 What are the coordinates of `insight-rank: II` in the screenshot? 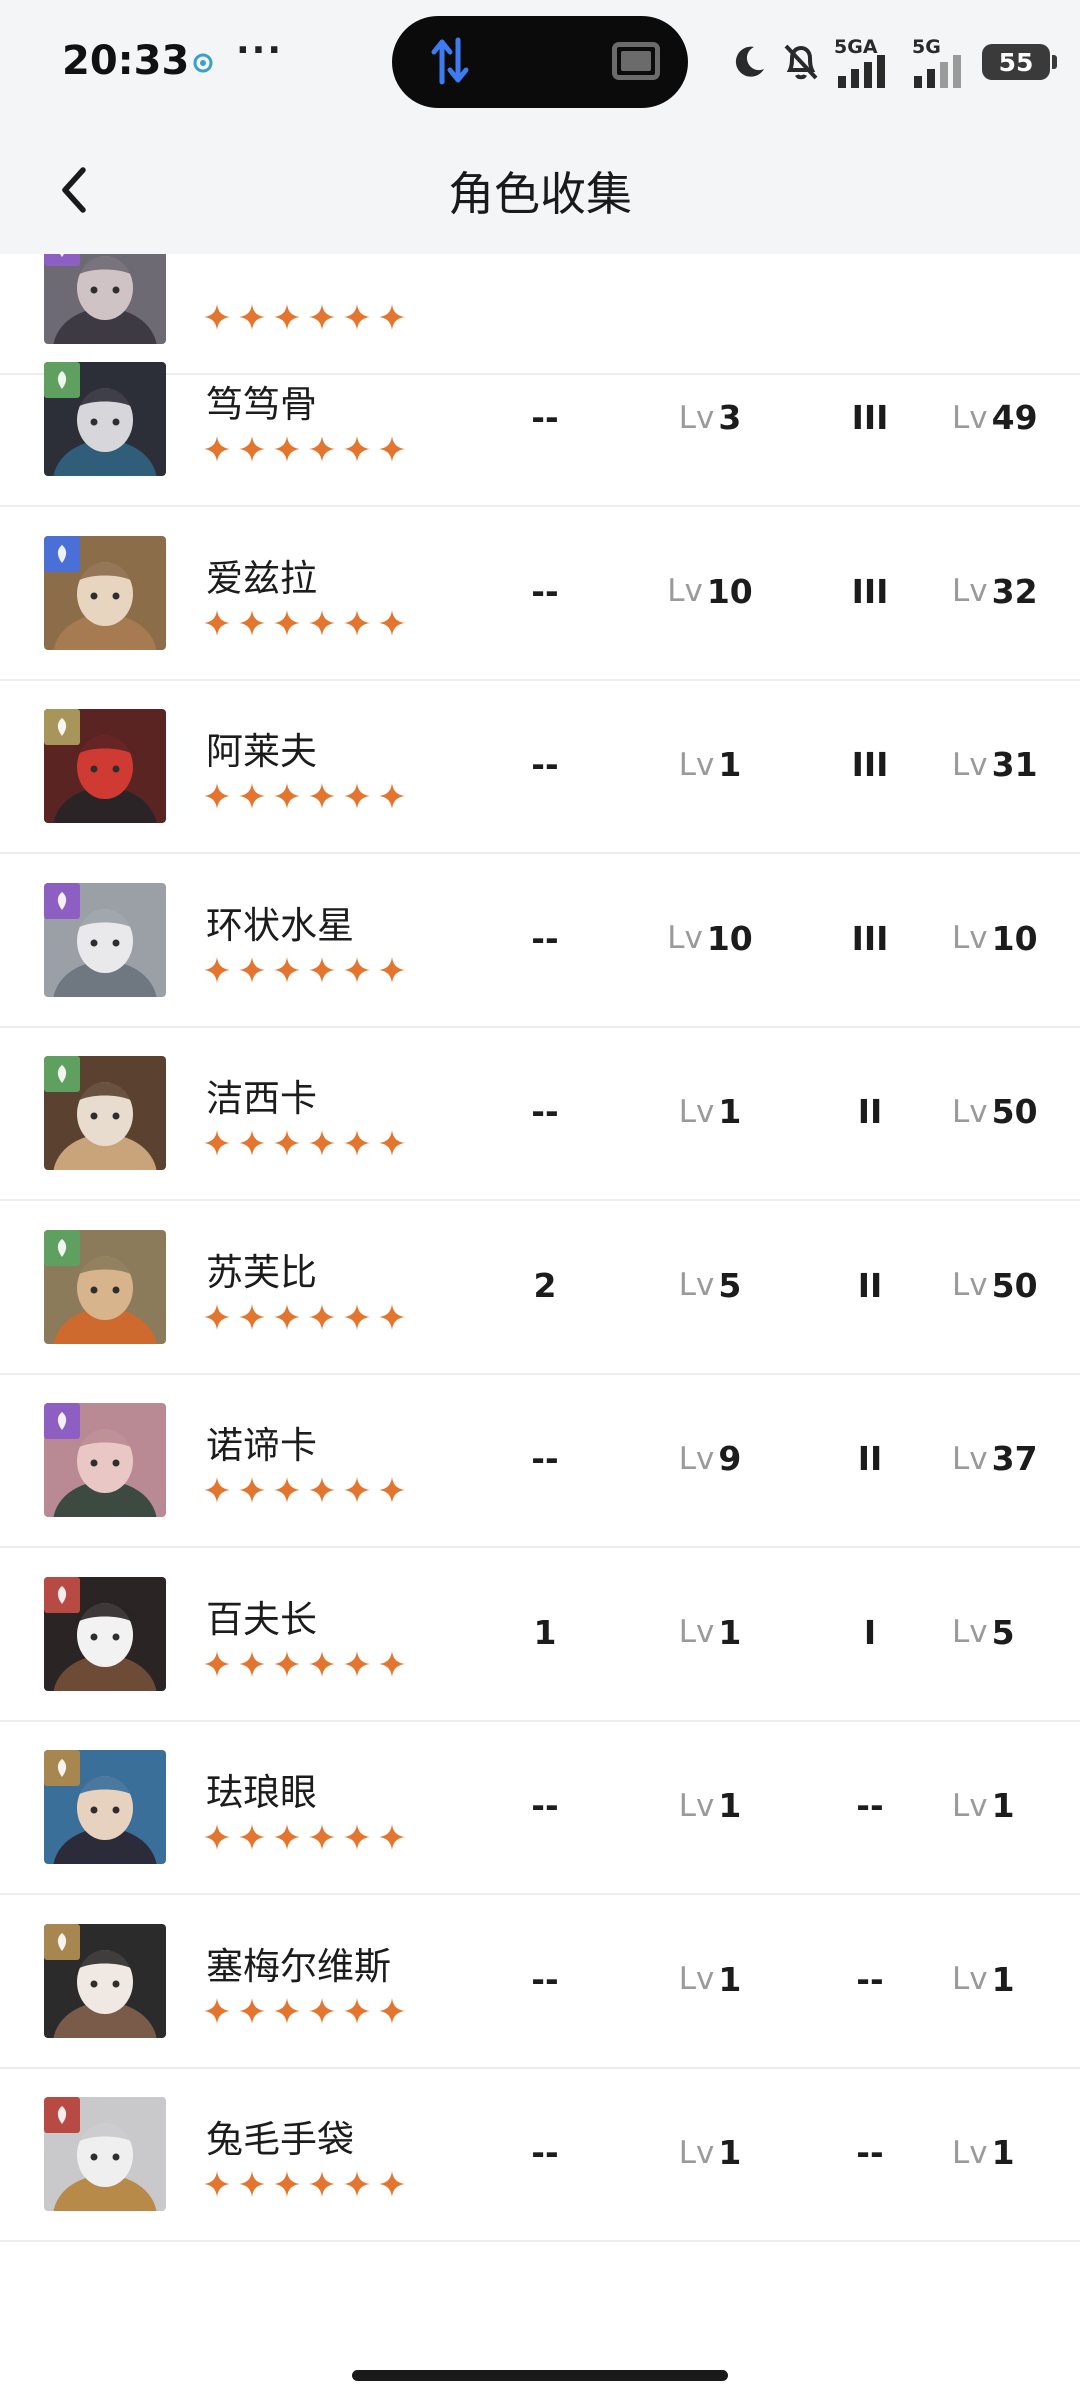 It's located at (870, 1458).